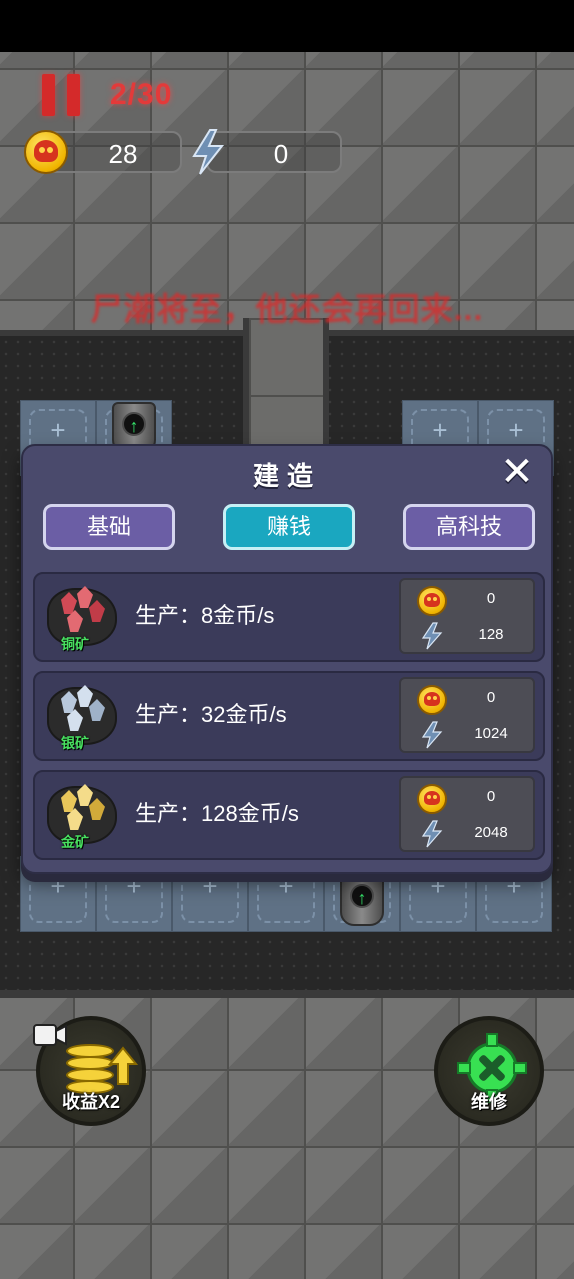 This screenshot has width=574, height=1279. Describe the element at coordinates (489, 1102) in the screenshot. I see `repair-label: 维修` at that location.